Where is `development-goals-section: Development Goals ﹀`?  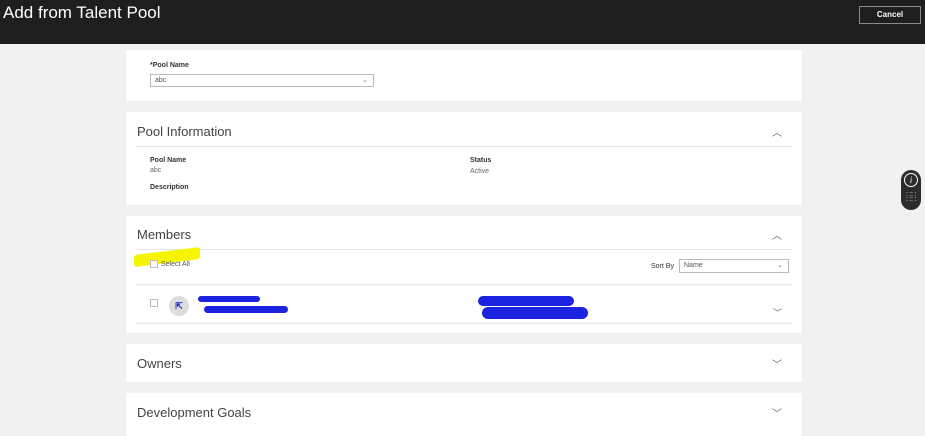 development-goals-section: Development Goals ﹀ is located at coordinates (464, 414).